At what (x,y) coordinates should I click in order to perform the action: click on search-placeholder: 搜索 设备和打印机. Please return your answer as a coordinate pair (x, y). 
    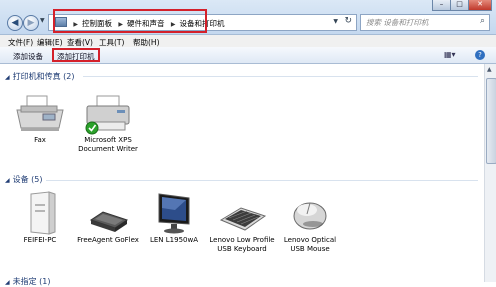
    Looking at the image, I should click on (397, 22).